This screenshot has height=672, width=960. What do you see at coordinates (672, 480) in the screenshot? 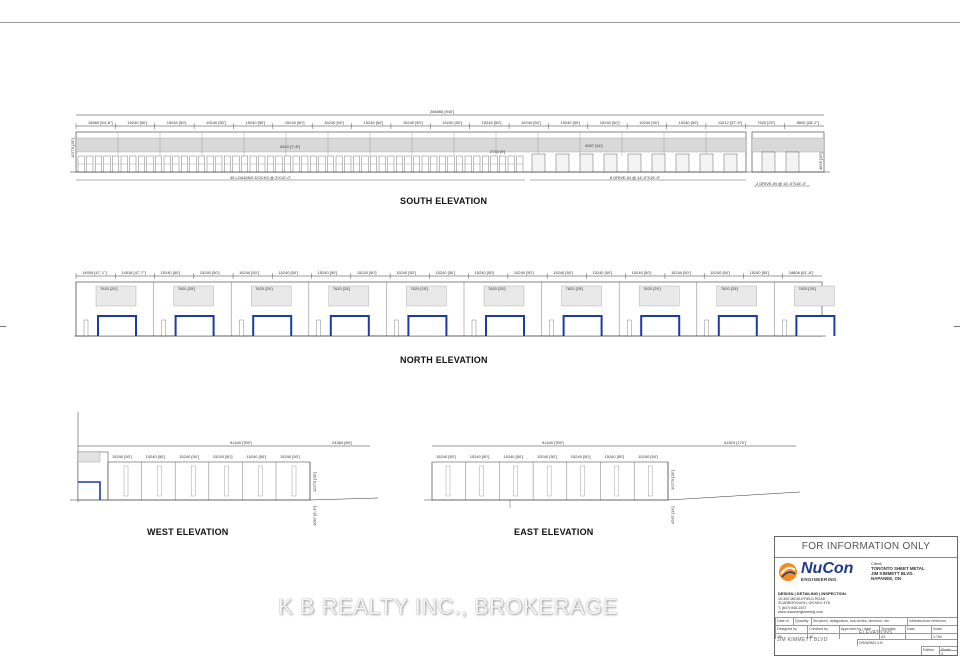
I see `east-height-dim: 10770 [35']` at bounding box center [672, 480].